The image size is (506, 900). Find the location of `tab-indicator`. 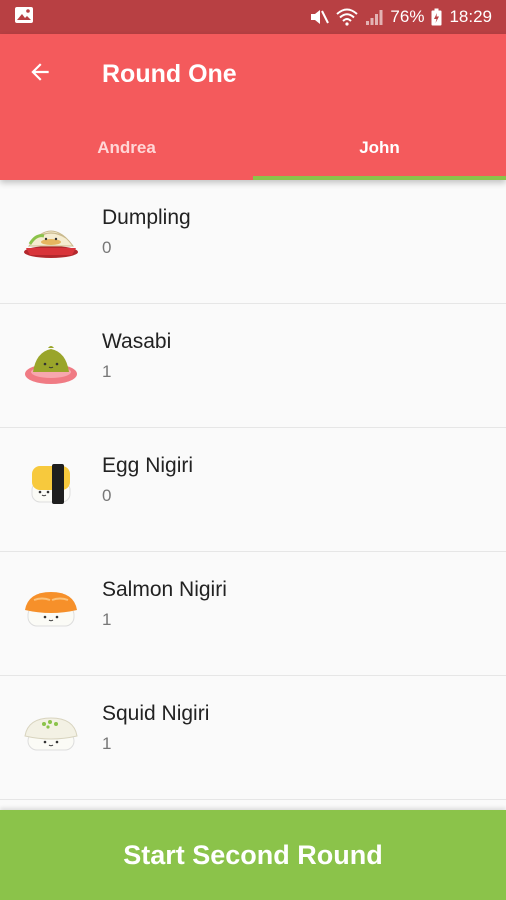

tab-indicator is located at coordinates (379, 178).